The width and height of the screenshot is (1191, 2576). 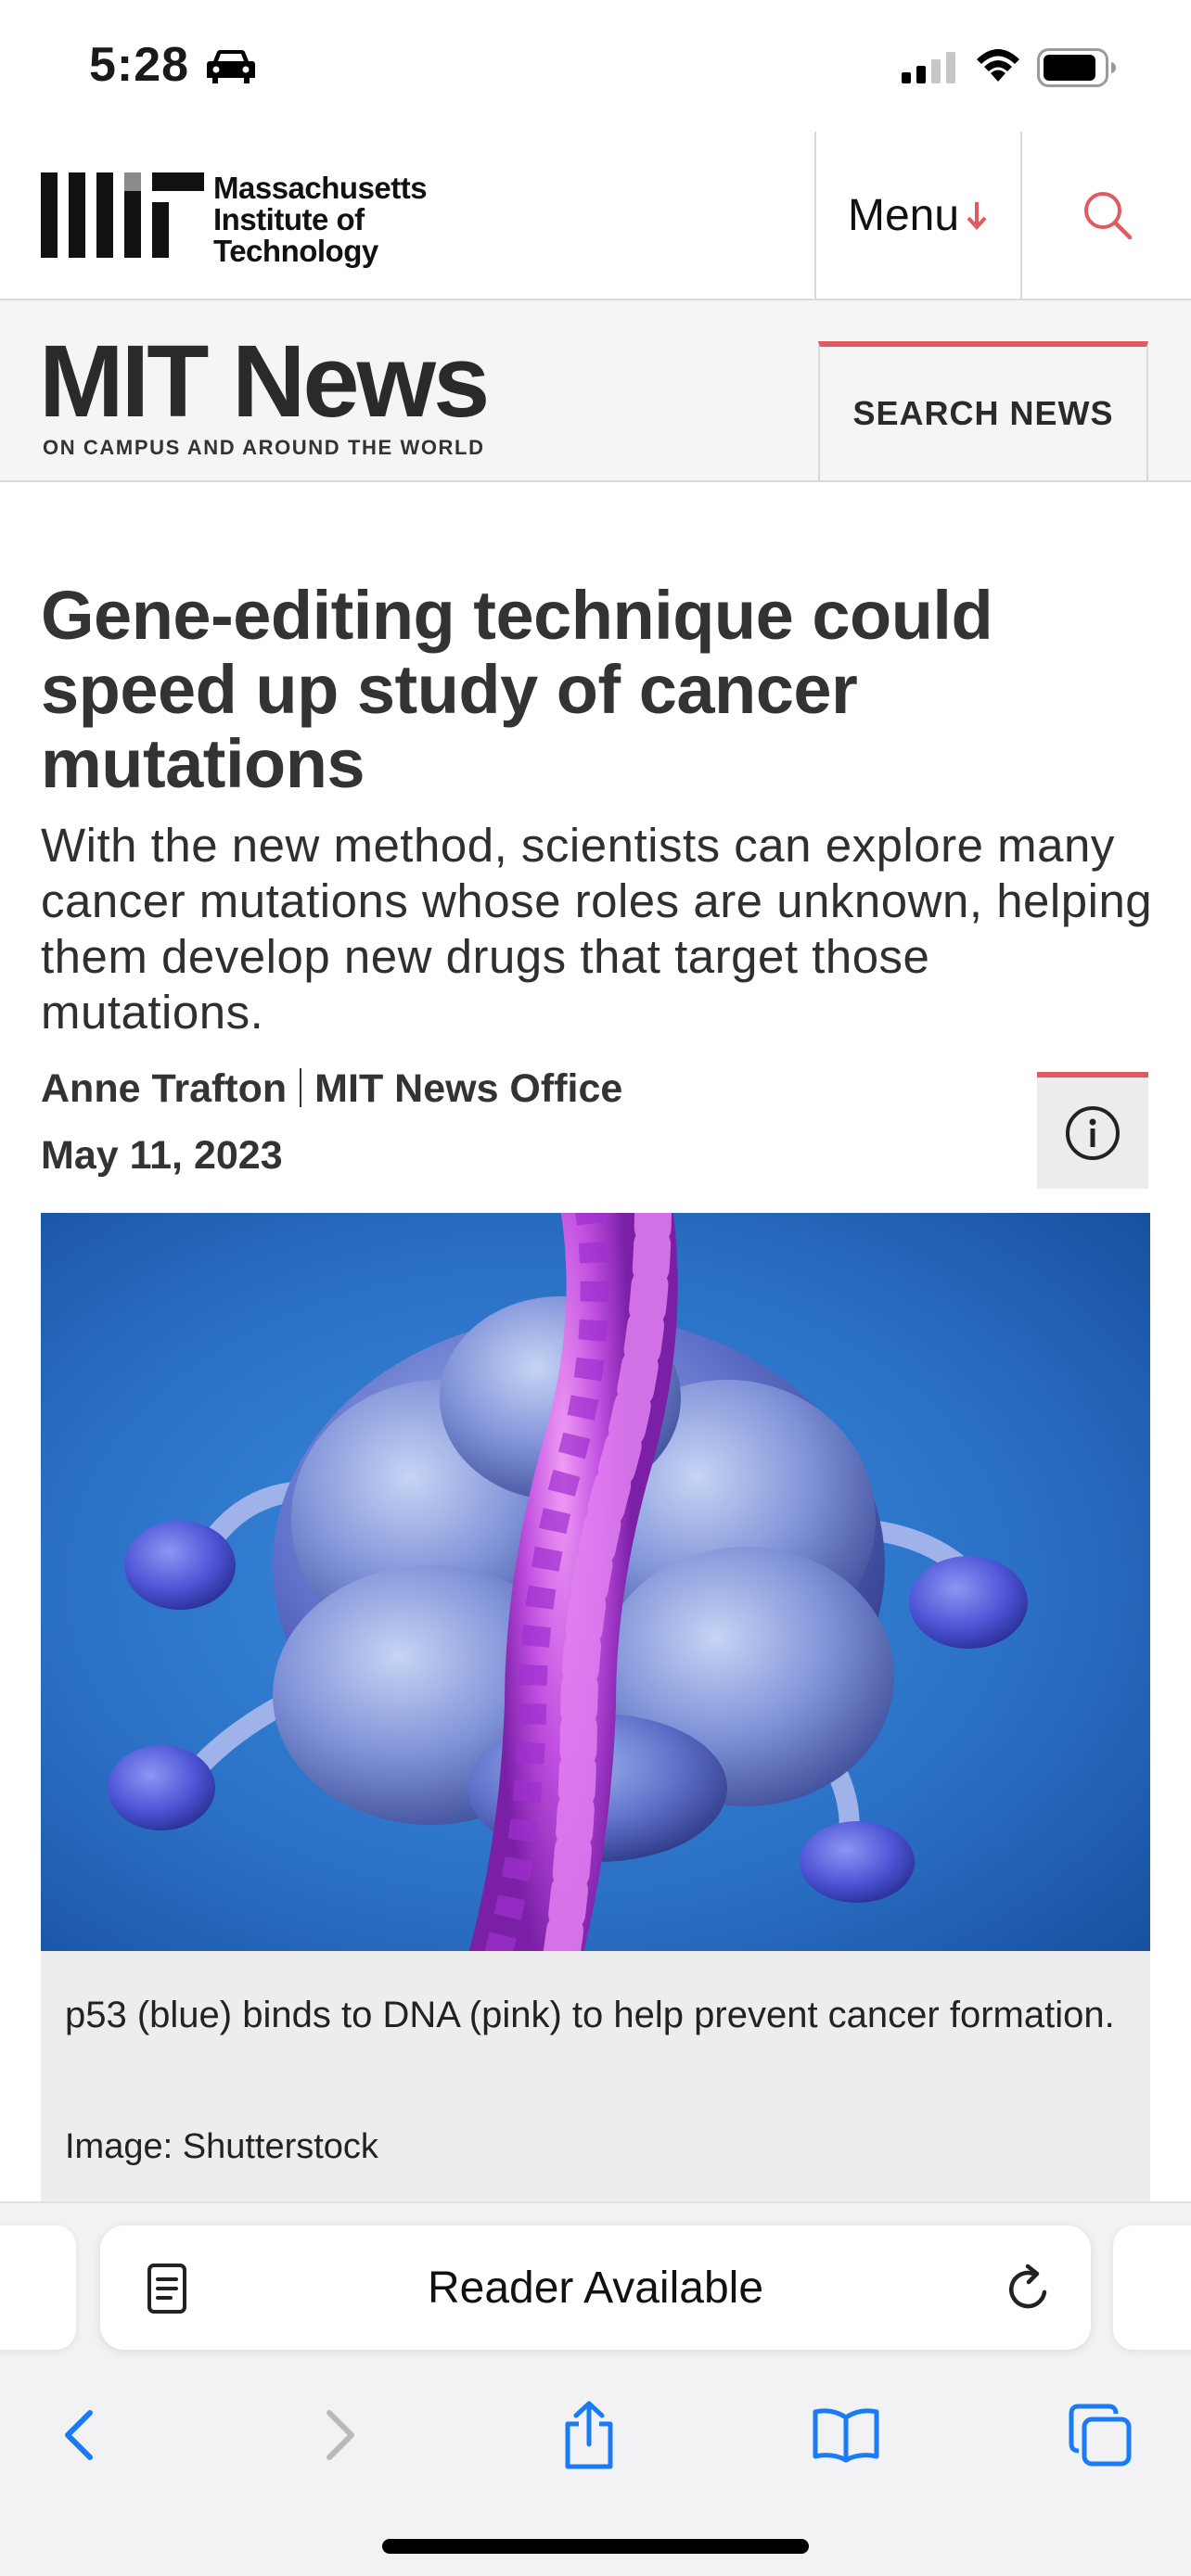 I want to click on menu-label: Menu, so click(x=903, y=215).